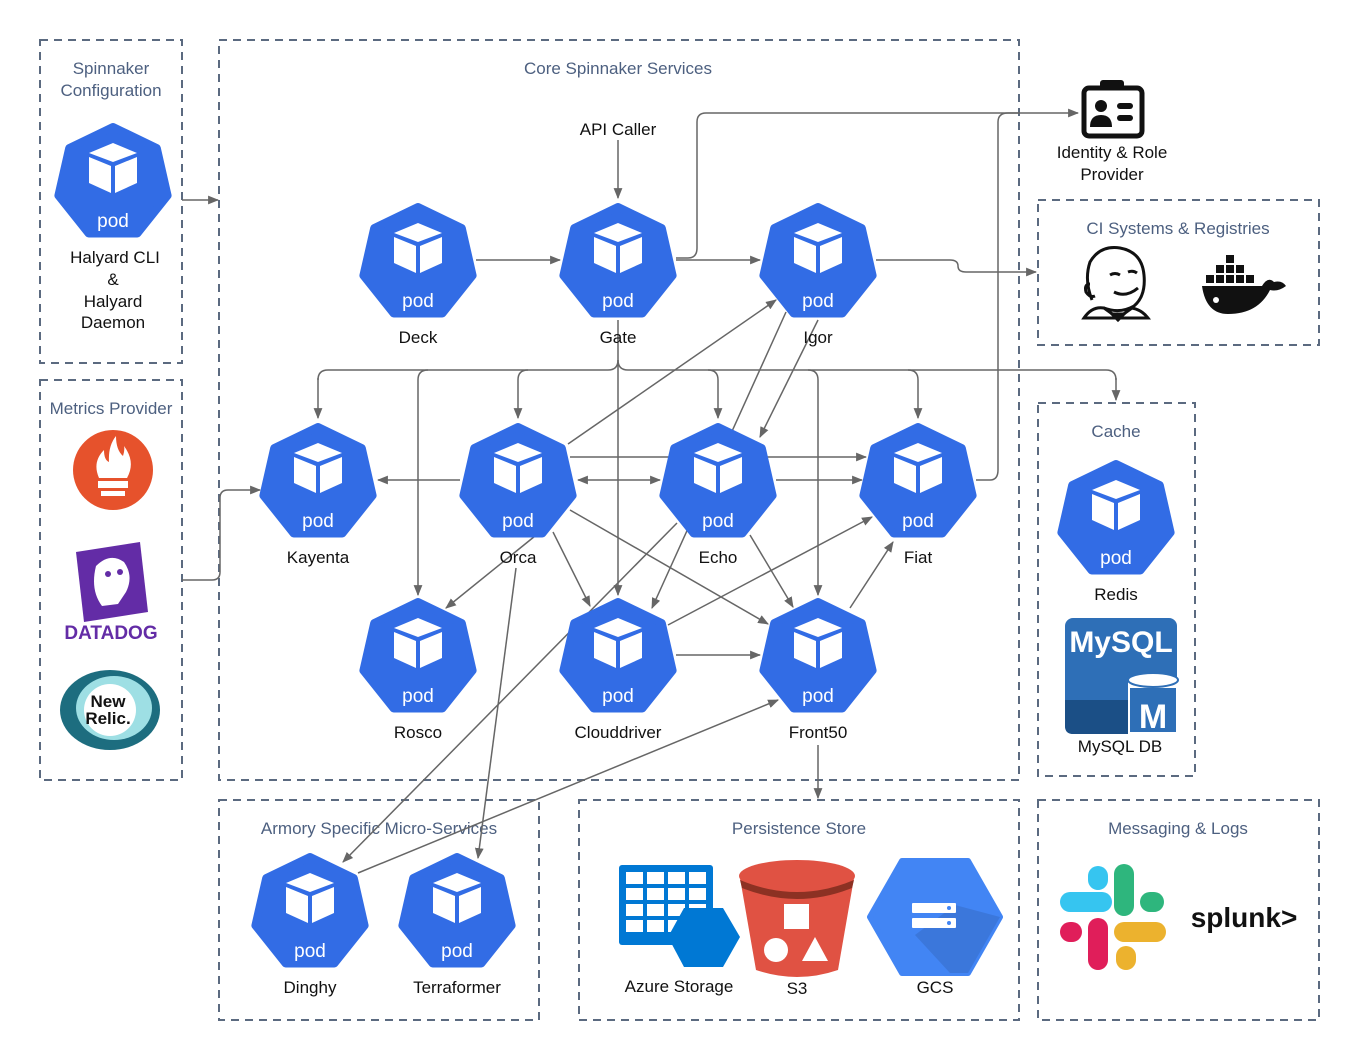  I want to click on service-label: Echo, so click(718, 557).